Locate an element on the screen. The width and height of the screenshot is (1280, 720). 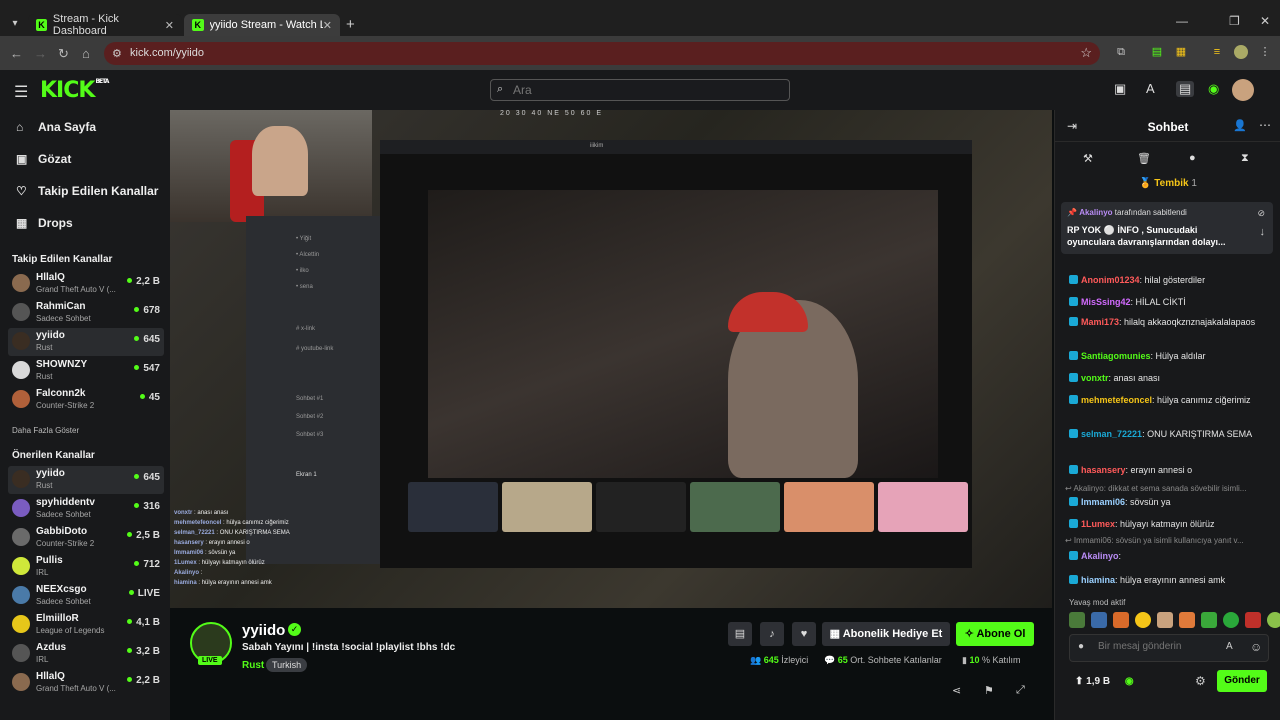
chat-message: MisSsing42: HİLAL CİKTİ is located at coordinates (1172, 302).